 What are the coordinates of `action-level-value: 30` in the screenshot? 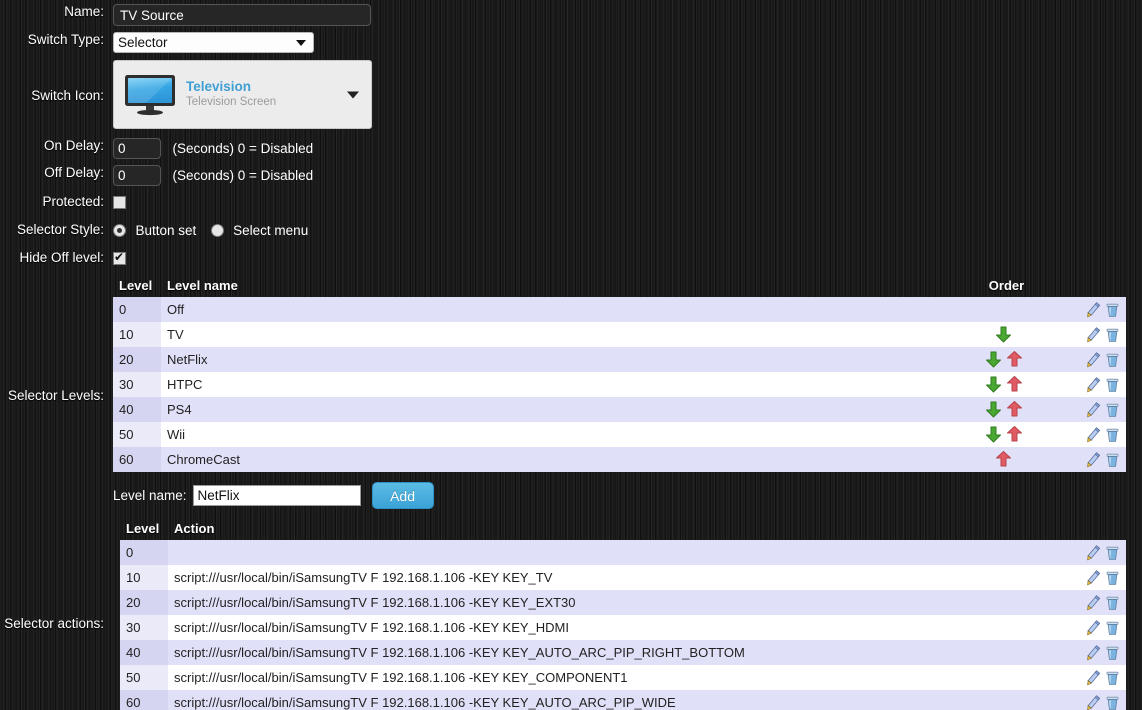 It's located at (144, 627).